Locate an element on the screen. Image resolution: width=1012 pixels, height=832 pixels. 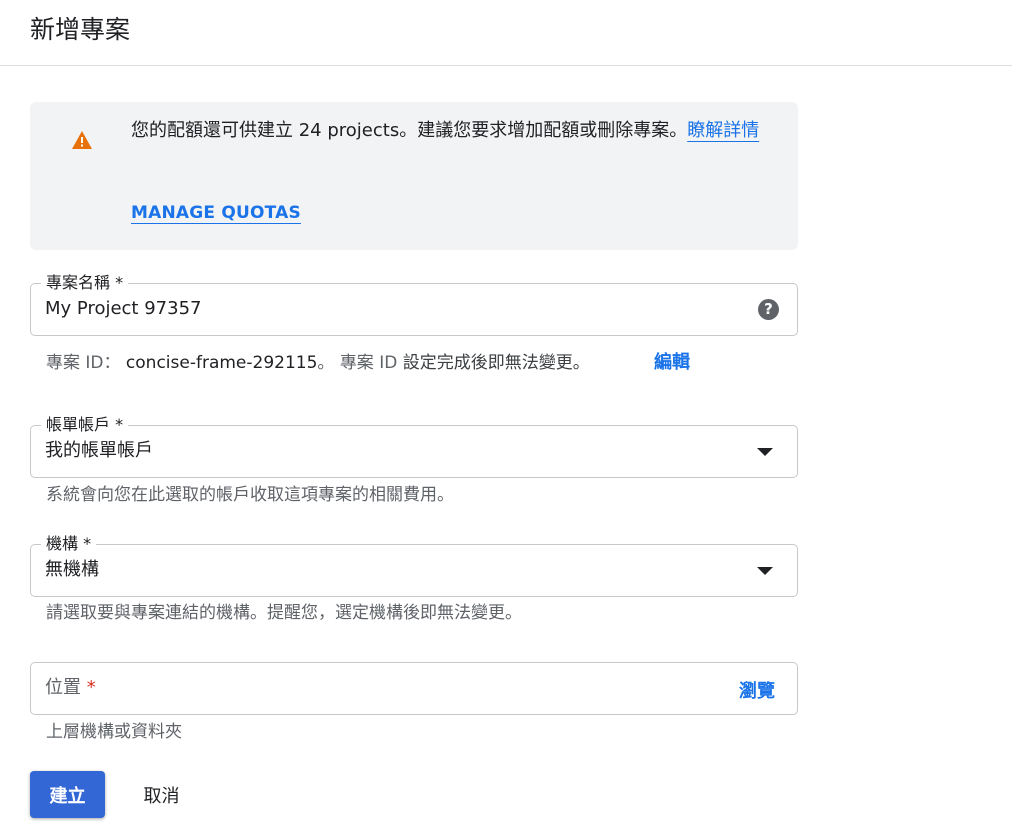
organization-value: 無機構 is located at coordinates (72, 569).